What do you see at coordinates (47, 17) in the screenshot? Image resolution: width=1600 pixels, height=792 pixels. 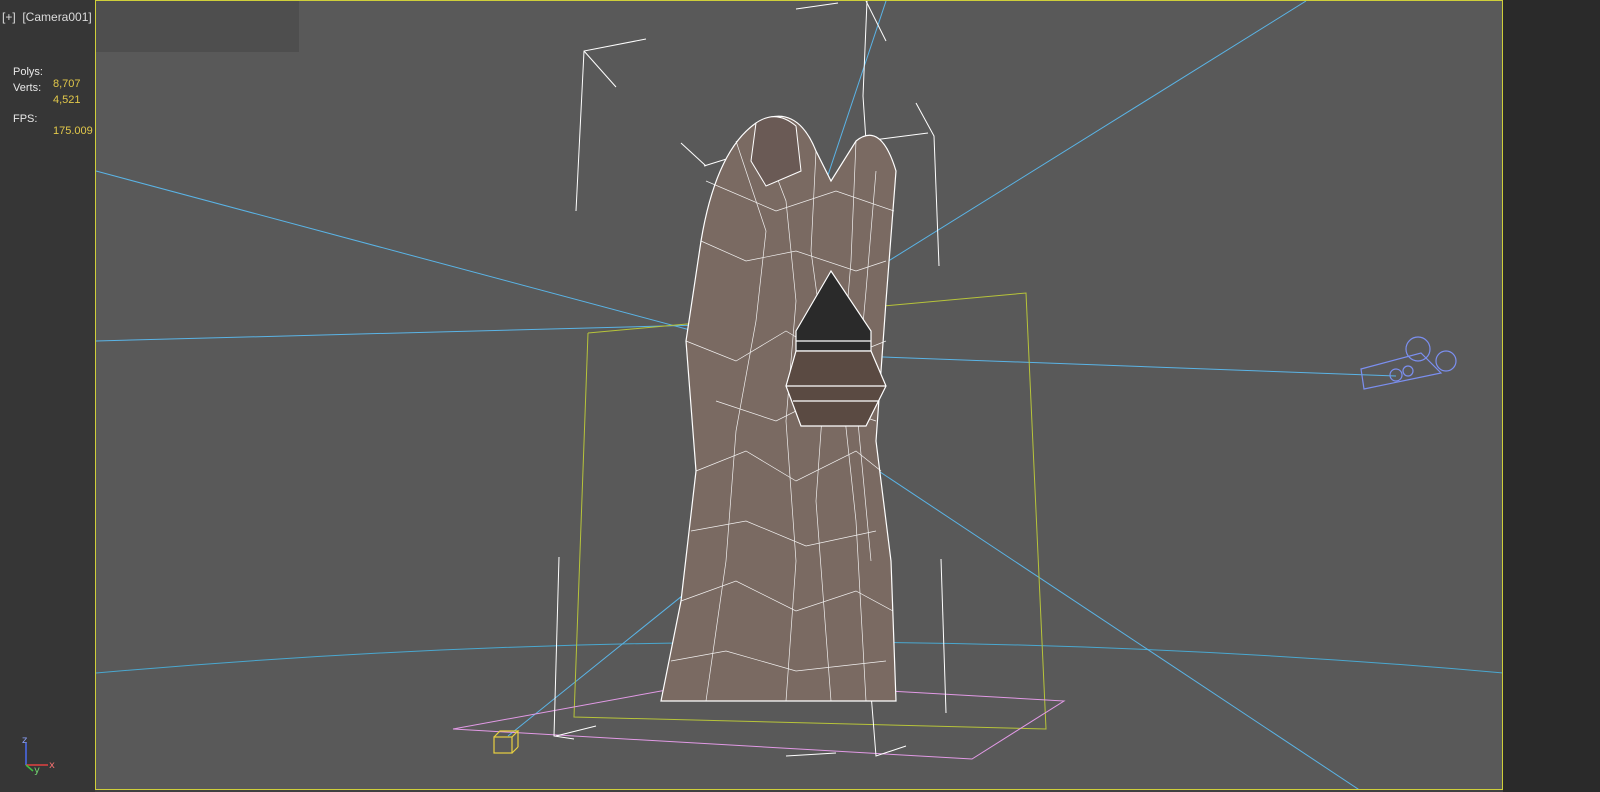 I see `viewport-label: [+] [Camera001]` at bounding box center [47, 17].